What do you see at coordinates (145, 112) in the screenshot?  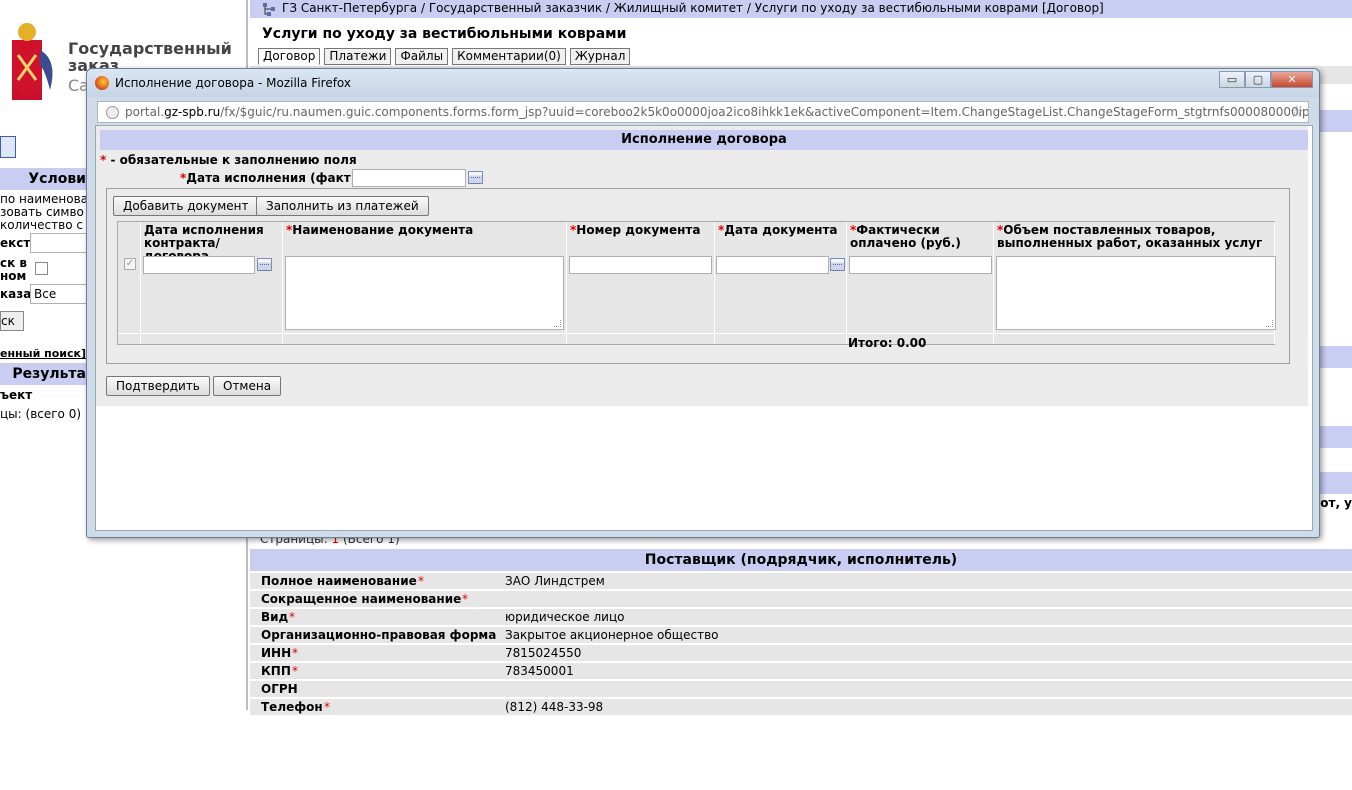 I see `url-prefix: portal.` at bounding box center [145, 112].